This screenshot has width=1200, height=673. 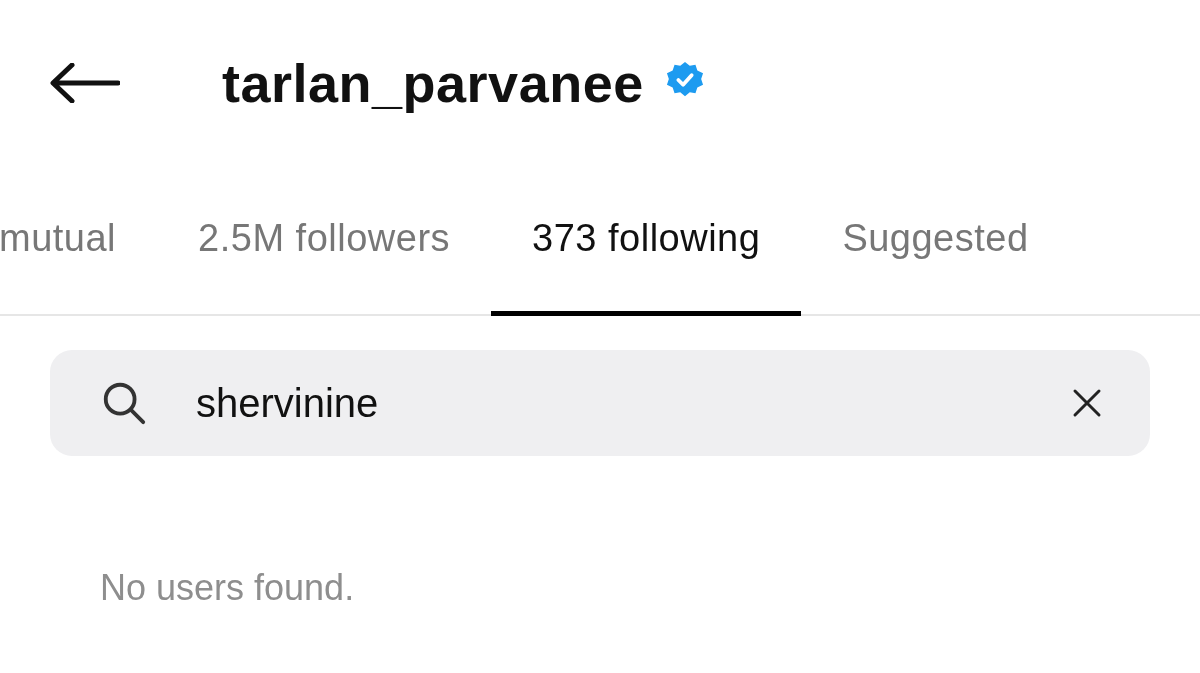 I want to click on tab: 2.5M followers, so click(x=324, y=240).